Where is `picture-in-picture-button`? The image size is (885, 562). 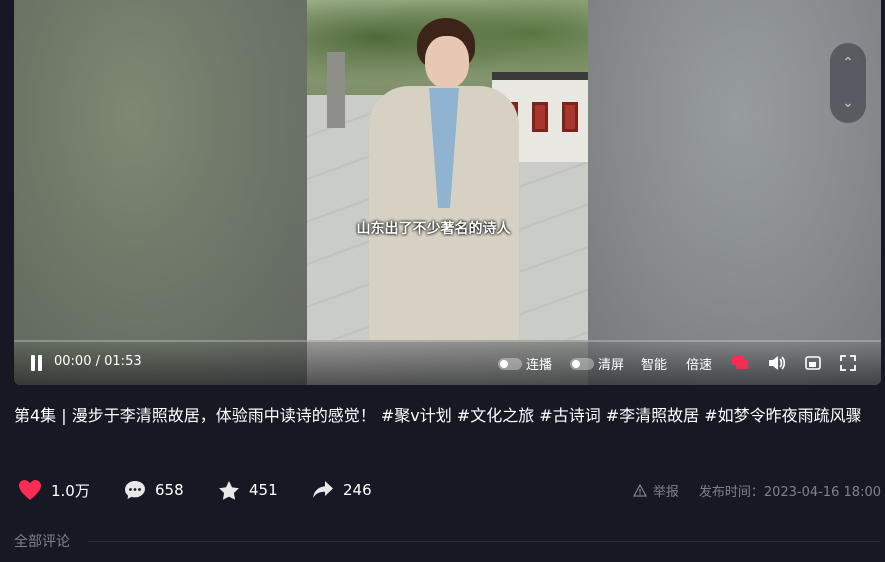 picture-in-picture-button is located at coordinates (813, 363).